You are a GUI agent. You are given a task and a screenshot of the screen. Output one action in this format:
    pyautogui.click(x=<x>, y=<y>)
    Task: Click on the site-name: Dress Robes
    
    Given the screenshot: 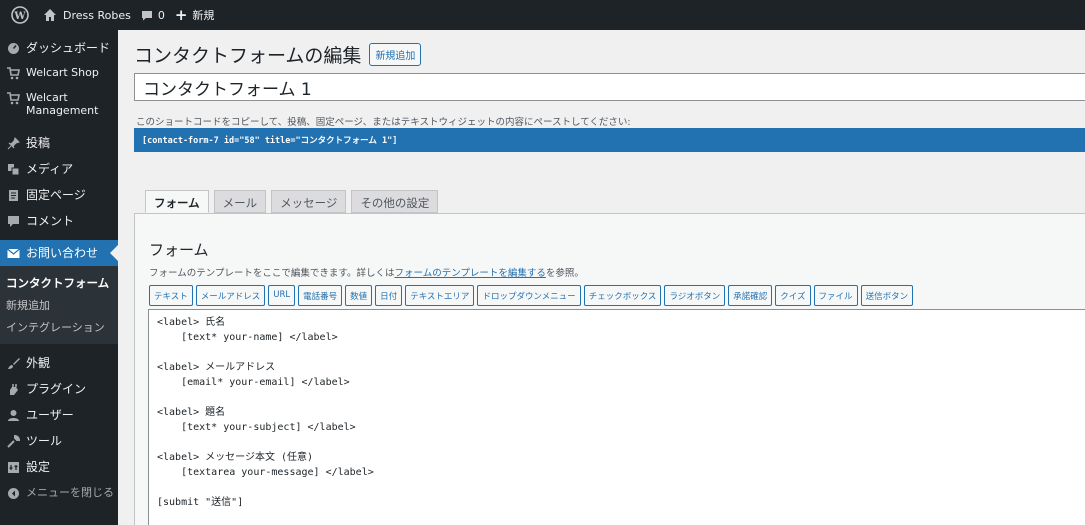 What is the action you would take?
    pyautogui.click(x=97, y=15)
    